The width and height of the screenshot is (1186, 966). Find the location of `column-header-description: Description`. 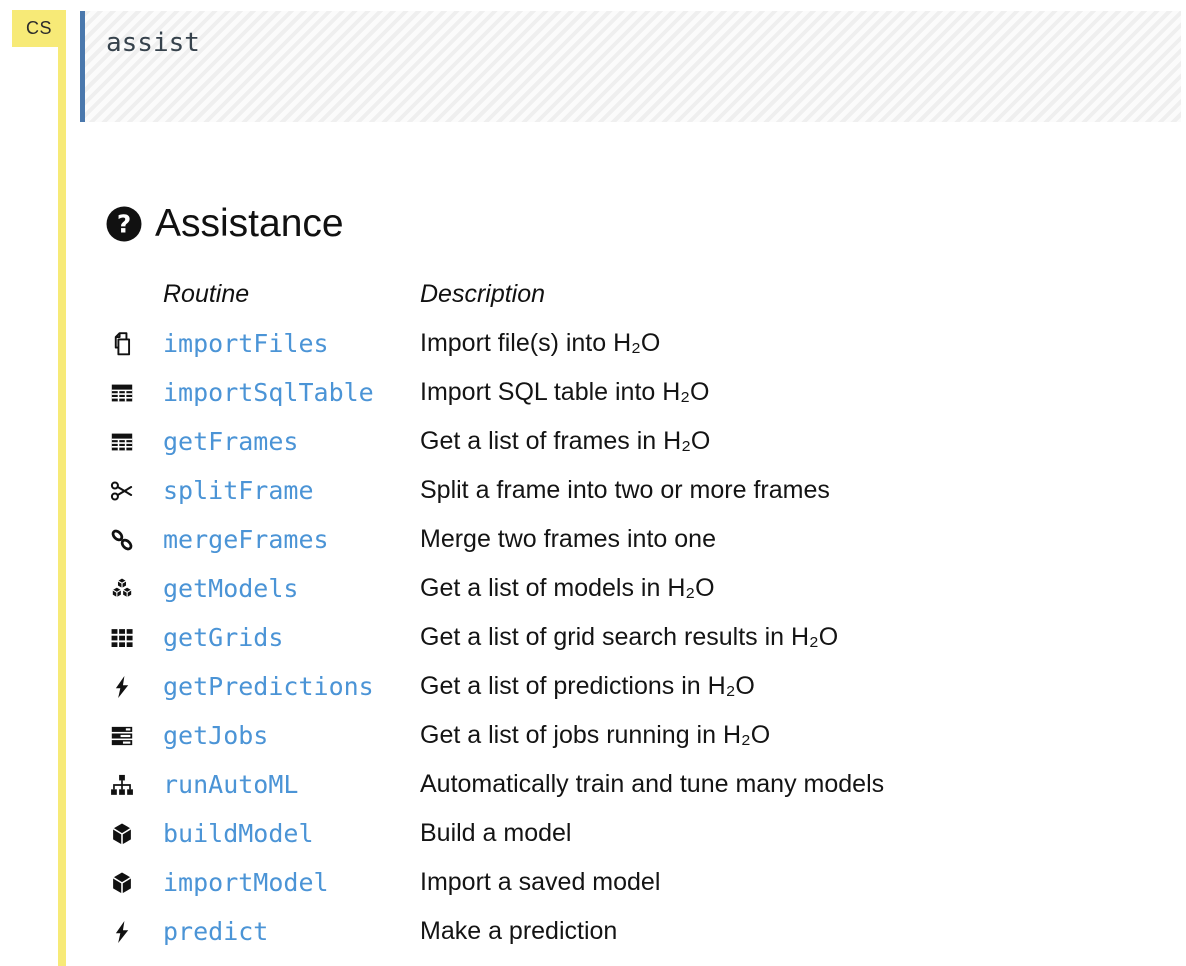

column-header-description: Description is located at coordinates (483, 294).